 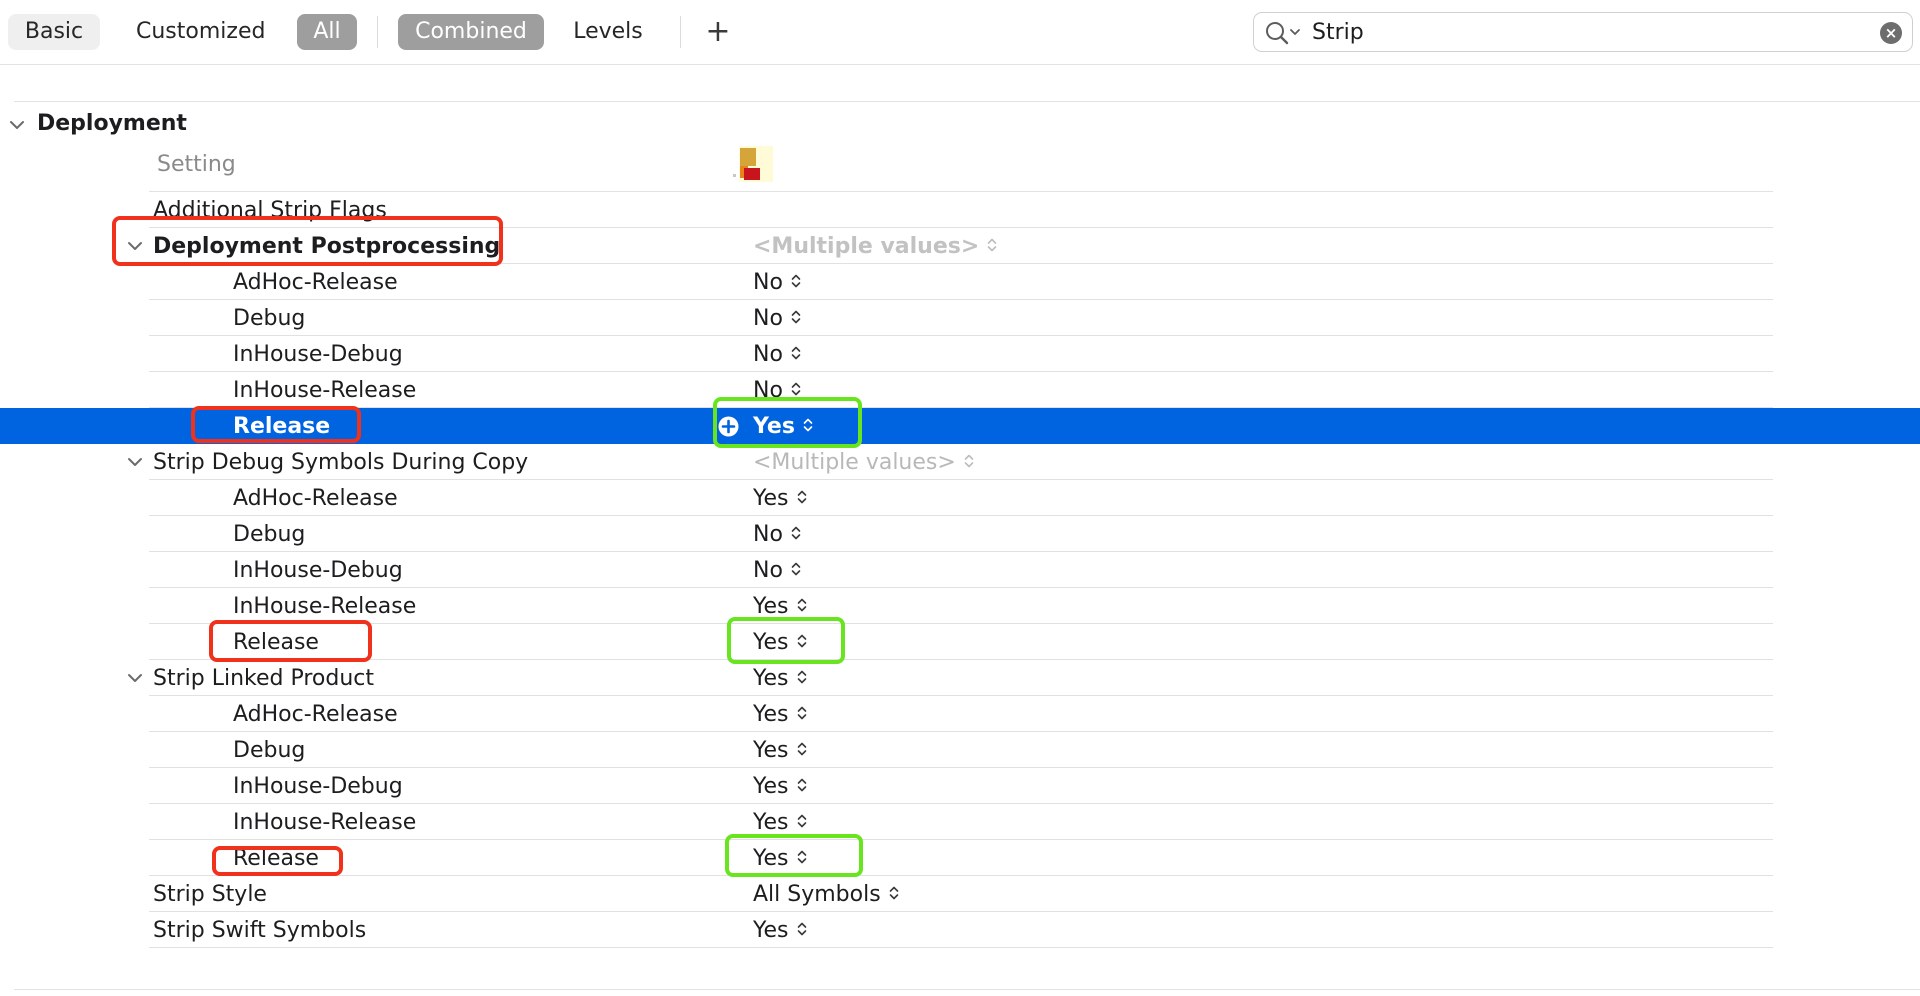 I want to click on toolbar-divider, so click(x=680, y=32).